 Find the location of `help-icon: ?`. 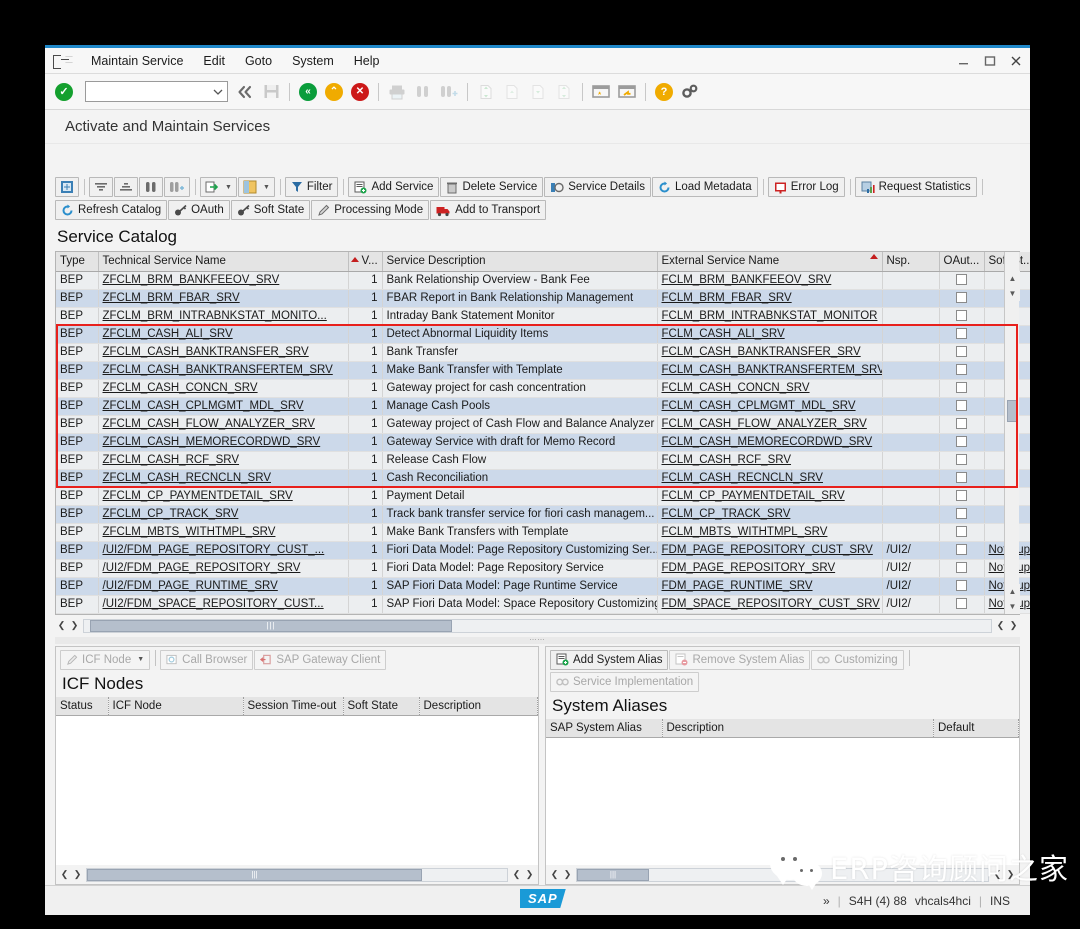

help-icon: ? is located at coordinates (664, 92).